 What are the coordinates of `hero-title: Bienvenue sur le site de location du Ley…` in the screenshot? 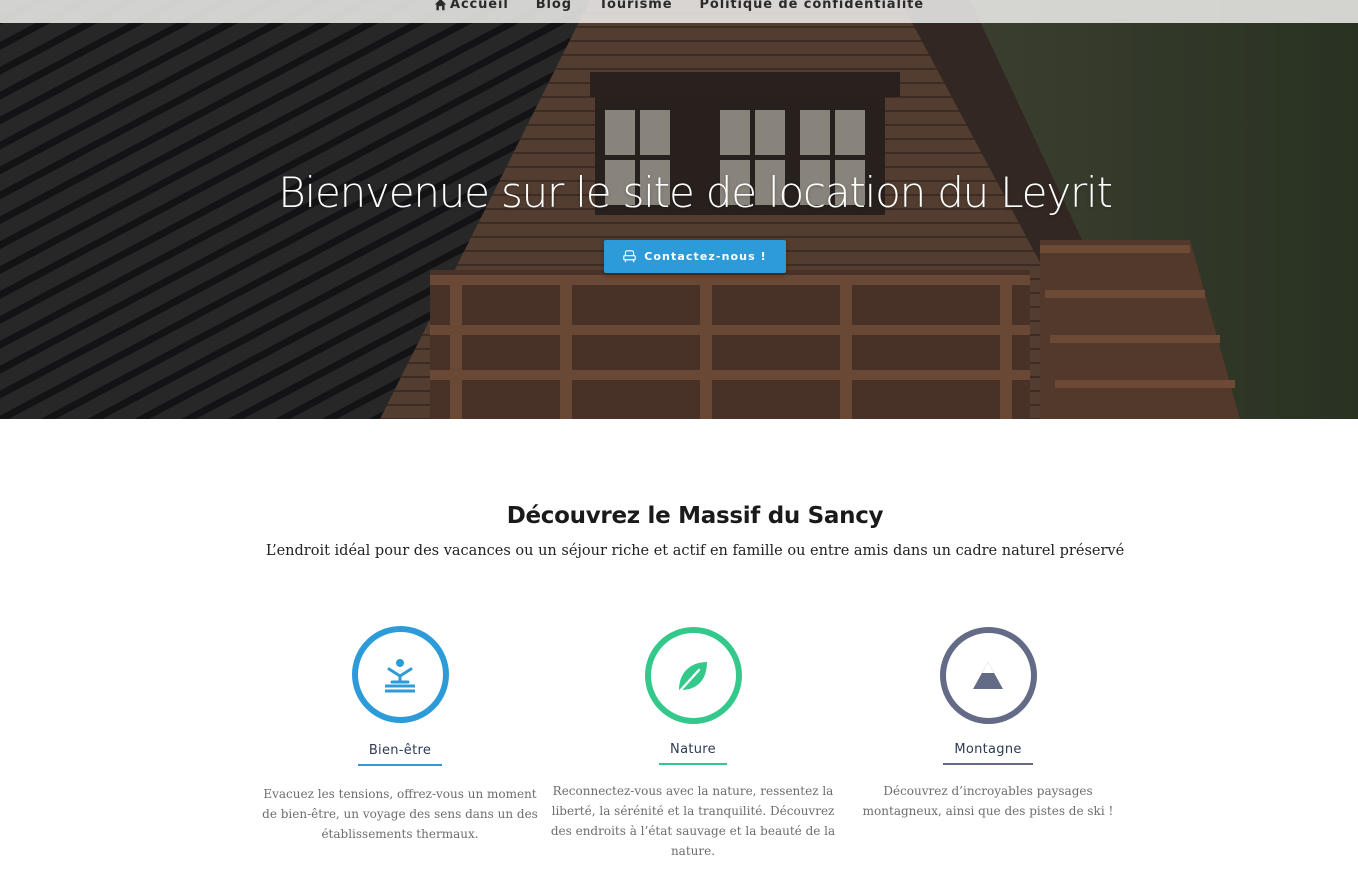 It's located at (695, 192).